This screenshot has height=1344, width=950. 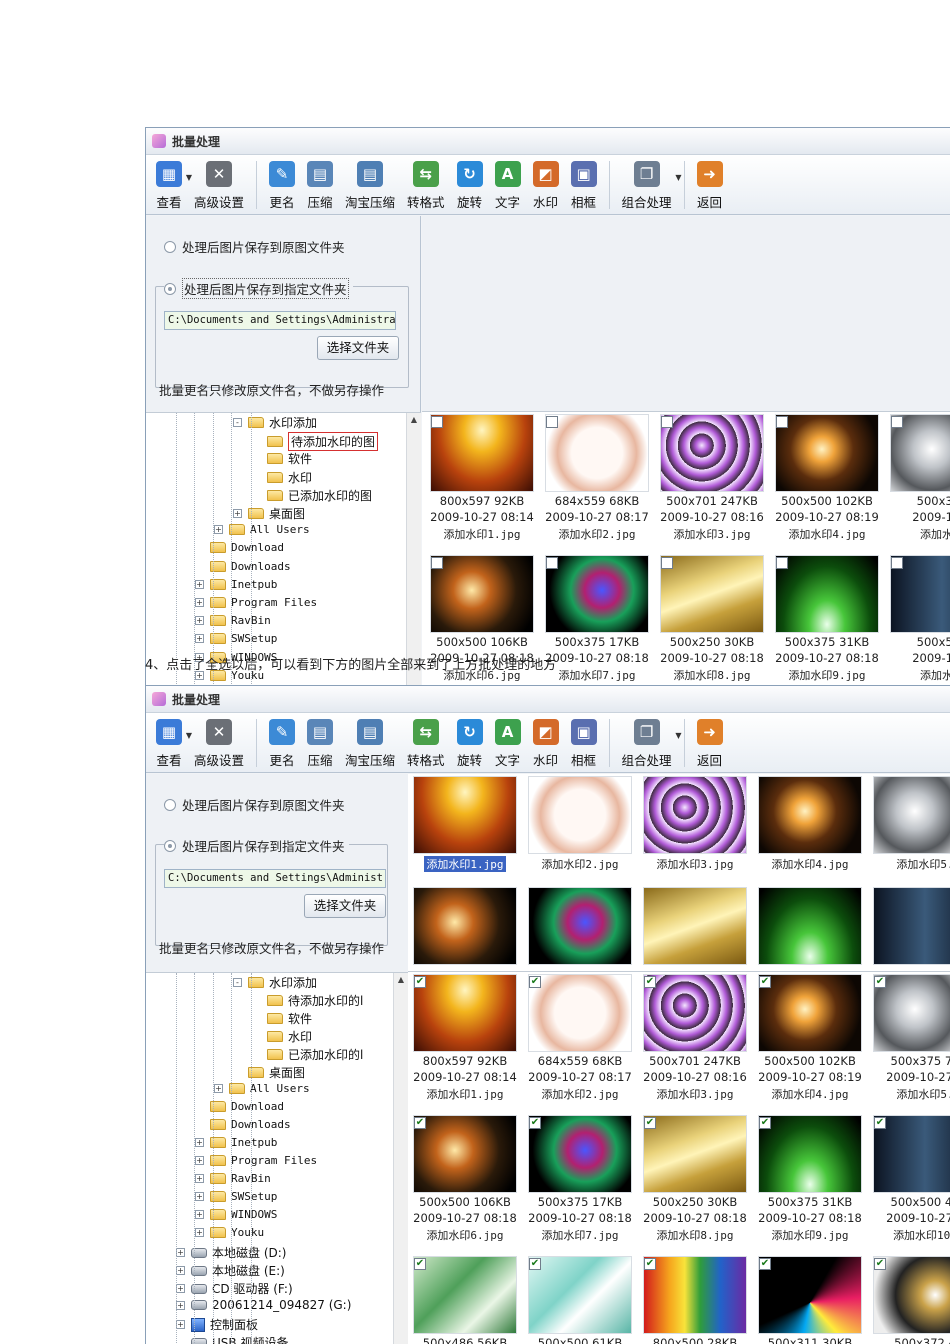 What do you see at coordinates (401, 980) in the screenshot?
I see `scroll-up-icon: ▲` at bounding box center [401, 980].